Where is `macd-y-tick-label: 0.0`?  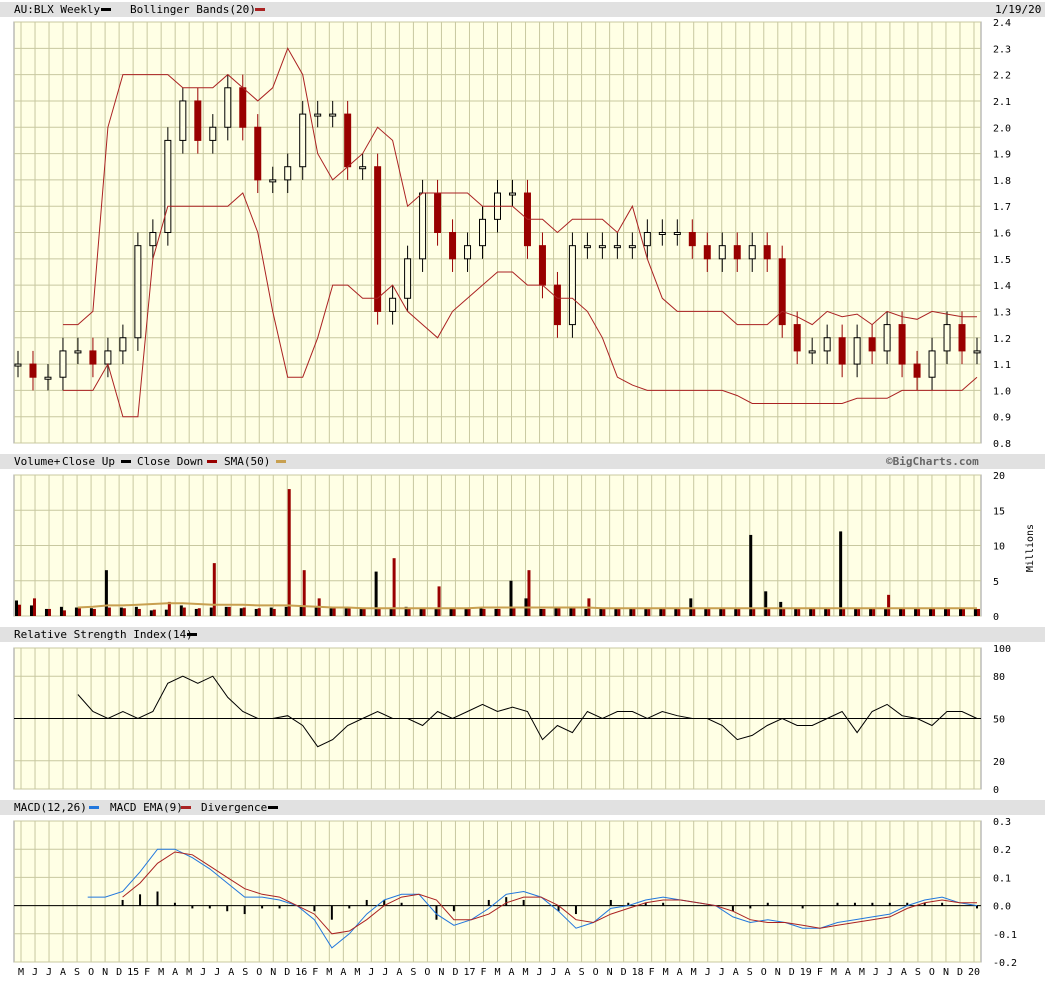
macd-y-tick-label: 0.0 is located at coordinates (1002, 907).